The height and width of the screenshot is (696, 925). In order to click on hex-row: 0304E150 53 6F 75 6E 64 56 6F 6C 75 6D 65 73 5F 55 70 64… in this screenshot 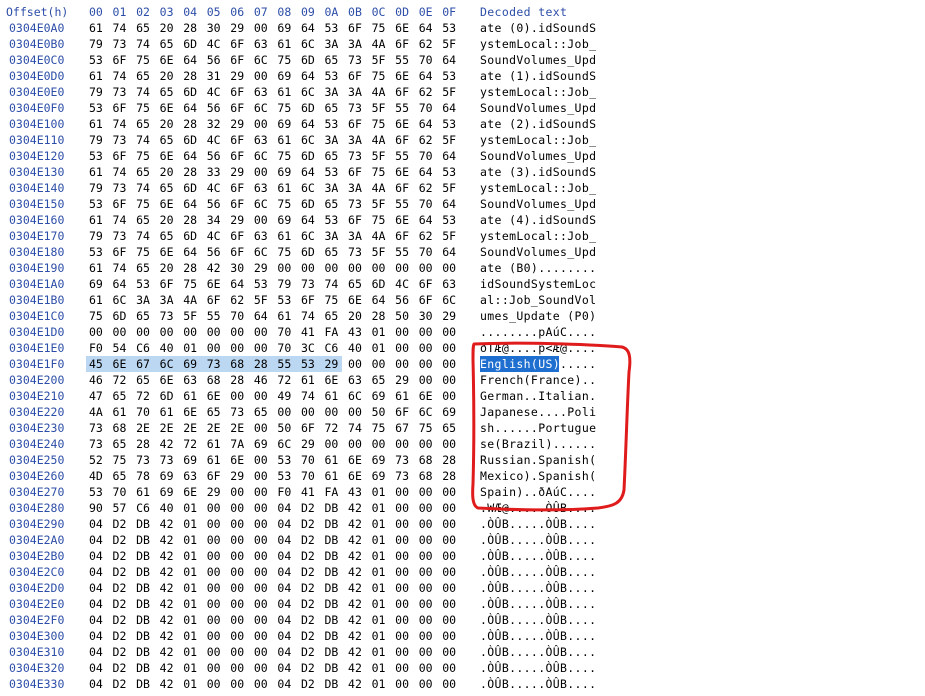, I will do `click(462, 204)`.